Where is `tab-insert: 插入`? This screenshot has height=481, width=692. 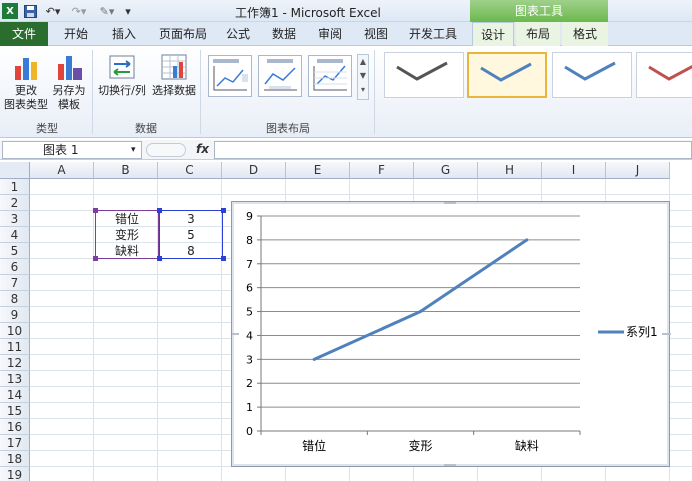
tab-insert: 插入 is located at coordinates (124, 34).